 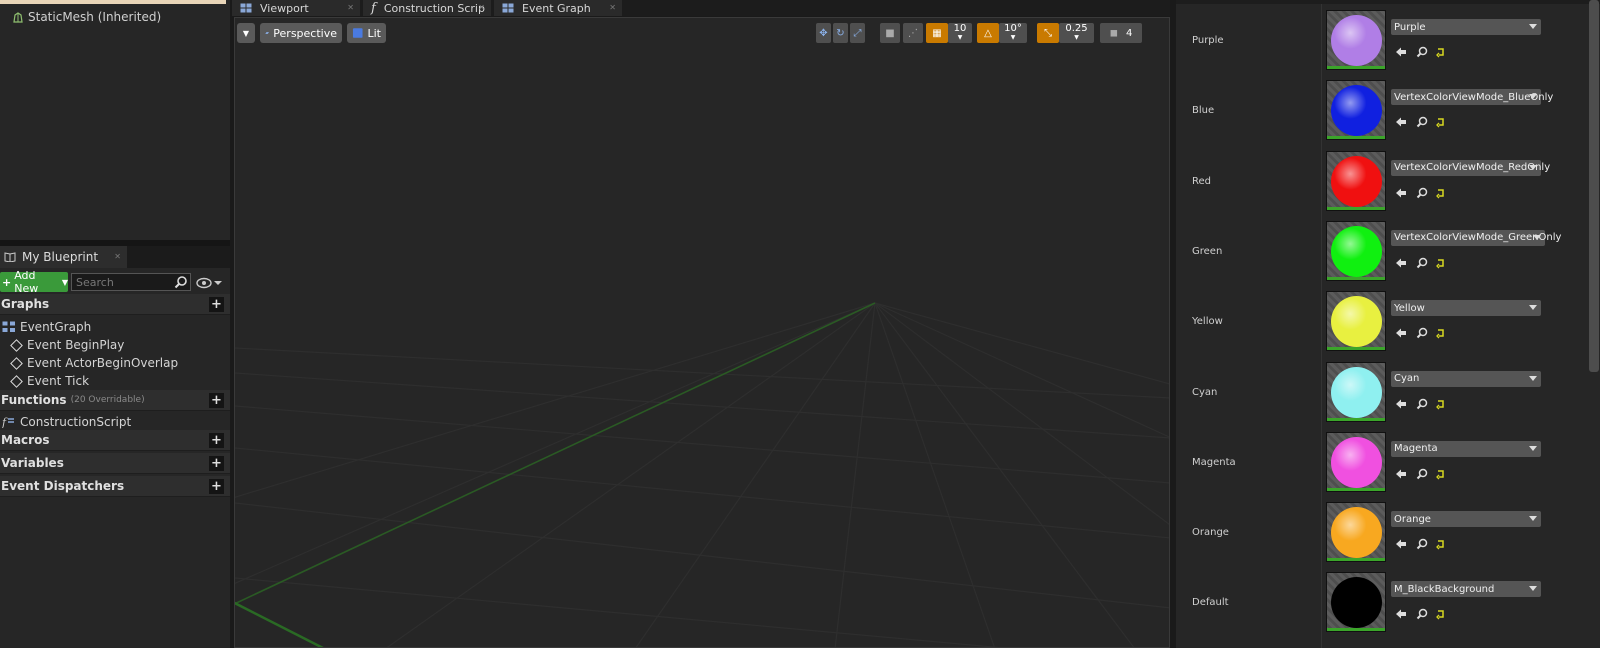 I want to click on add-new-button: + Add New ▼, so click(x=34, y=282).